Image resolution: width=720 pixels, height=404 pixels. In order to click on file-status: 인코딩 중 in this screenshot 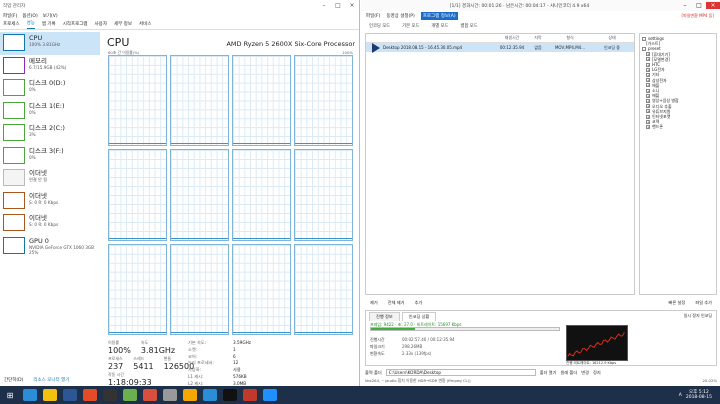, I will do `click(612, 47)`.